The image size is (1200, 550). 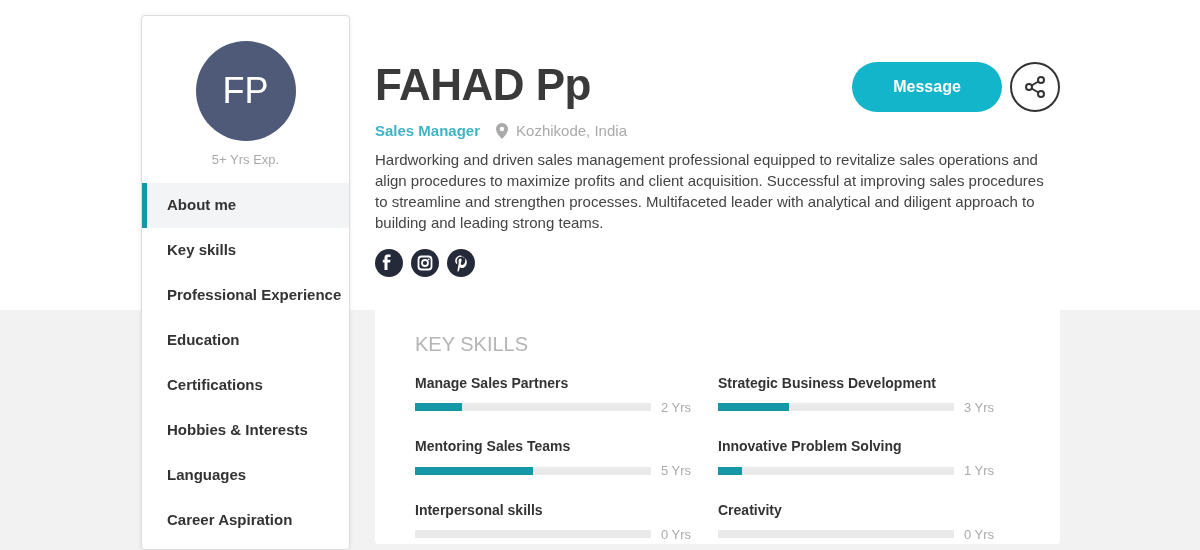 I want to click on section-title: KEY SKILLS, so click(x=472, y=343).